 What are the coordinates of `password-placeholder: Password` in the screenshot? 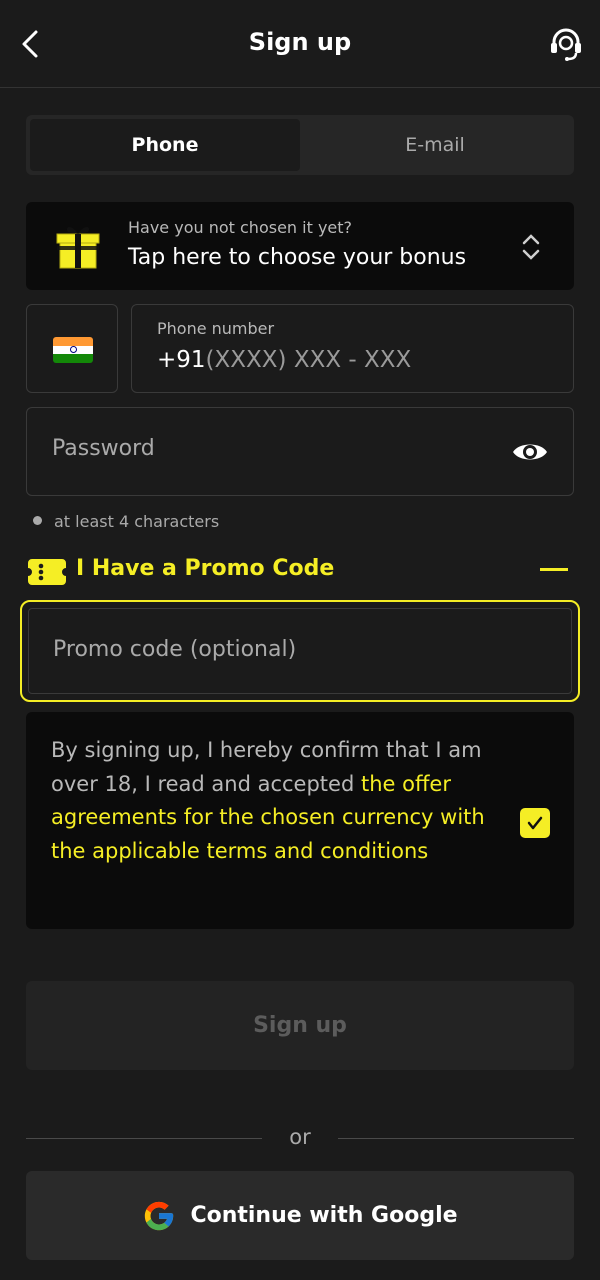 It's located at (103, 448).